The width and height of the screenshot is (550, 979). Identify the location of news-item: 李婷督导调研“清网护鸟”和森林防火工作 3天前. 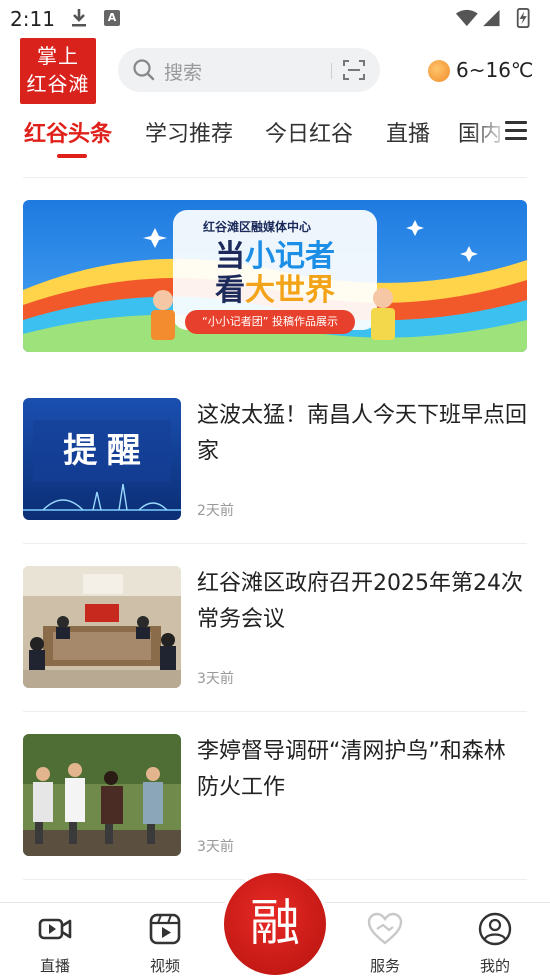
(275, 796).